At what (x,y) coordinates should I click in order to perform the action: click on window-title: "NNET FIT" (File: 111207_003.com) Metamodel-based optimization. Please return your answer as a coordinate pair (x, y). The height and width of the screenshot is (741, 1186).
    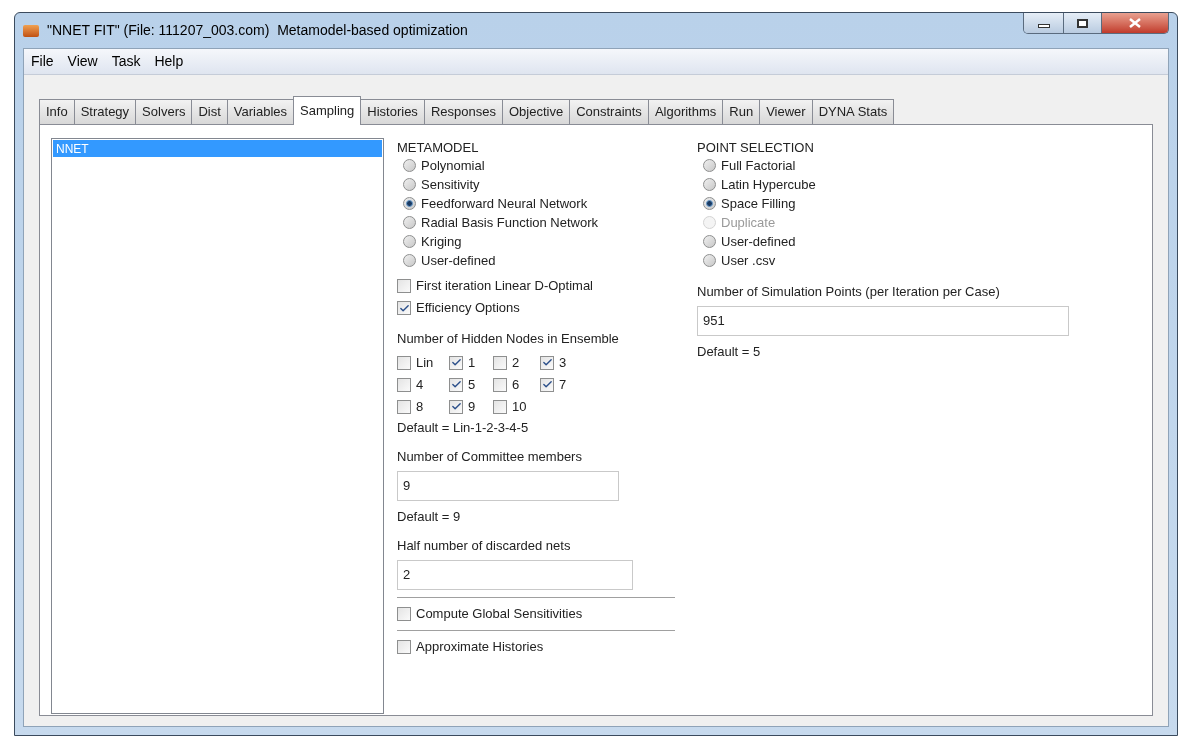
    Looking at the image, I should click on (257, 30).